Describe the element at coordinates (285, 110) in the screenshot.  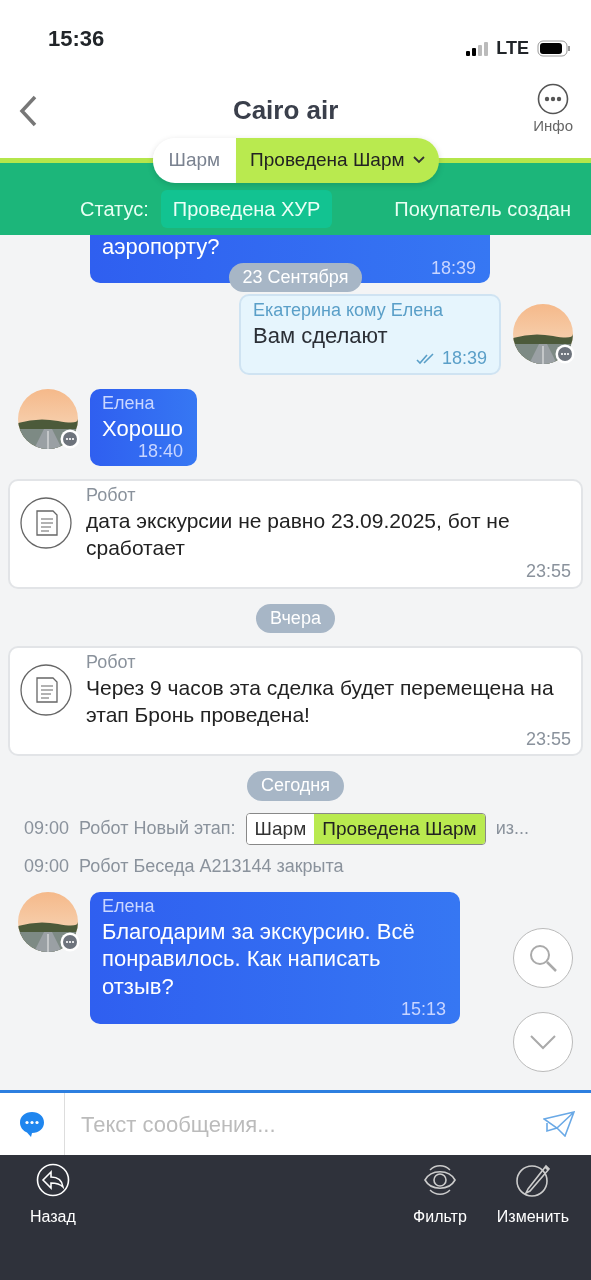
I see `chat-title: Cairo air` at that location.